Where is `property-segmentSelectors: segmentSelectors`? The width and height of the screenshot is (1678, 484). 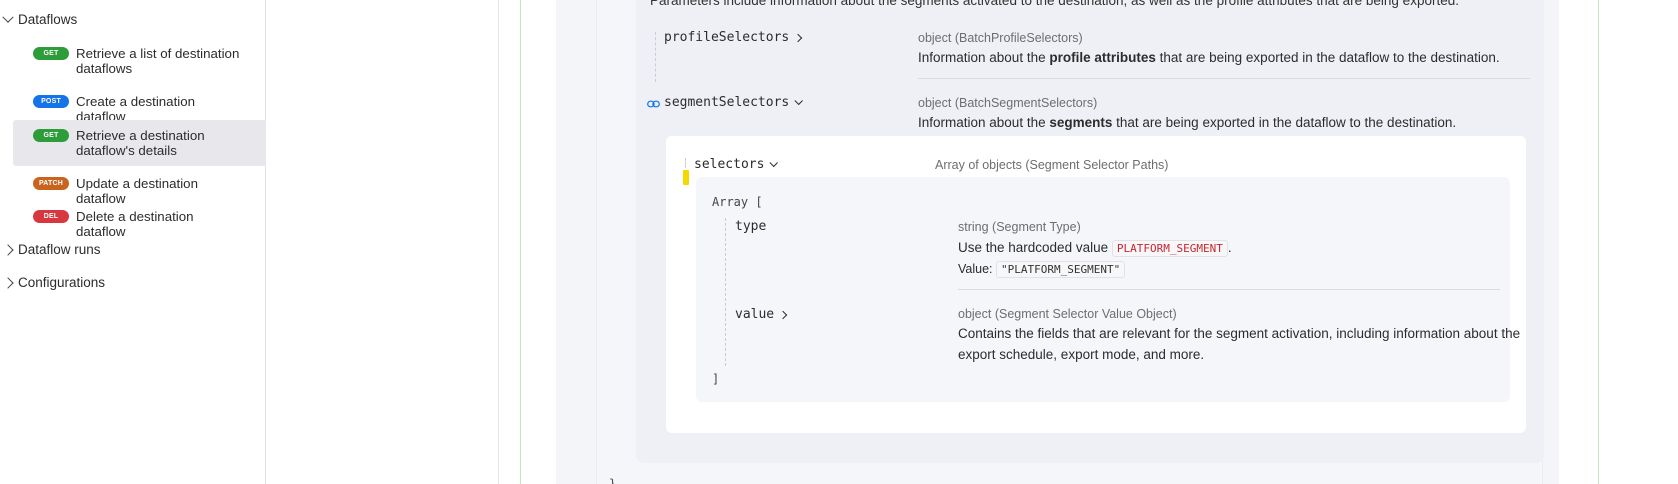 property-segmentSelectors: segmentSelectors is located at coordinates (734, 102).